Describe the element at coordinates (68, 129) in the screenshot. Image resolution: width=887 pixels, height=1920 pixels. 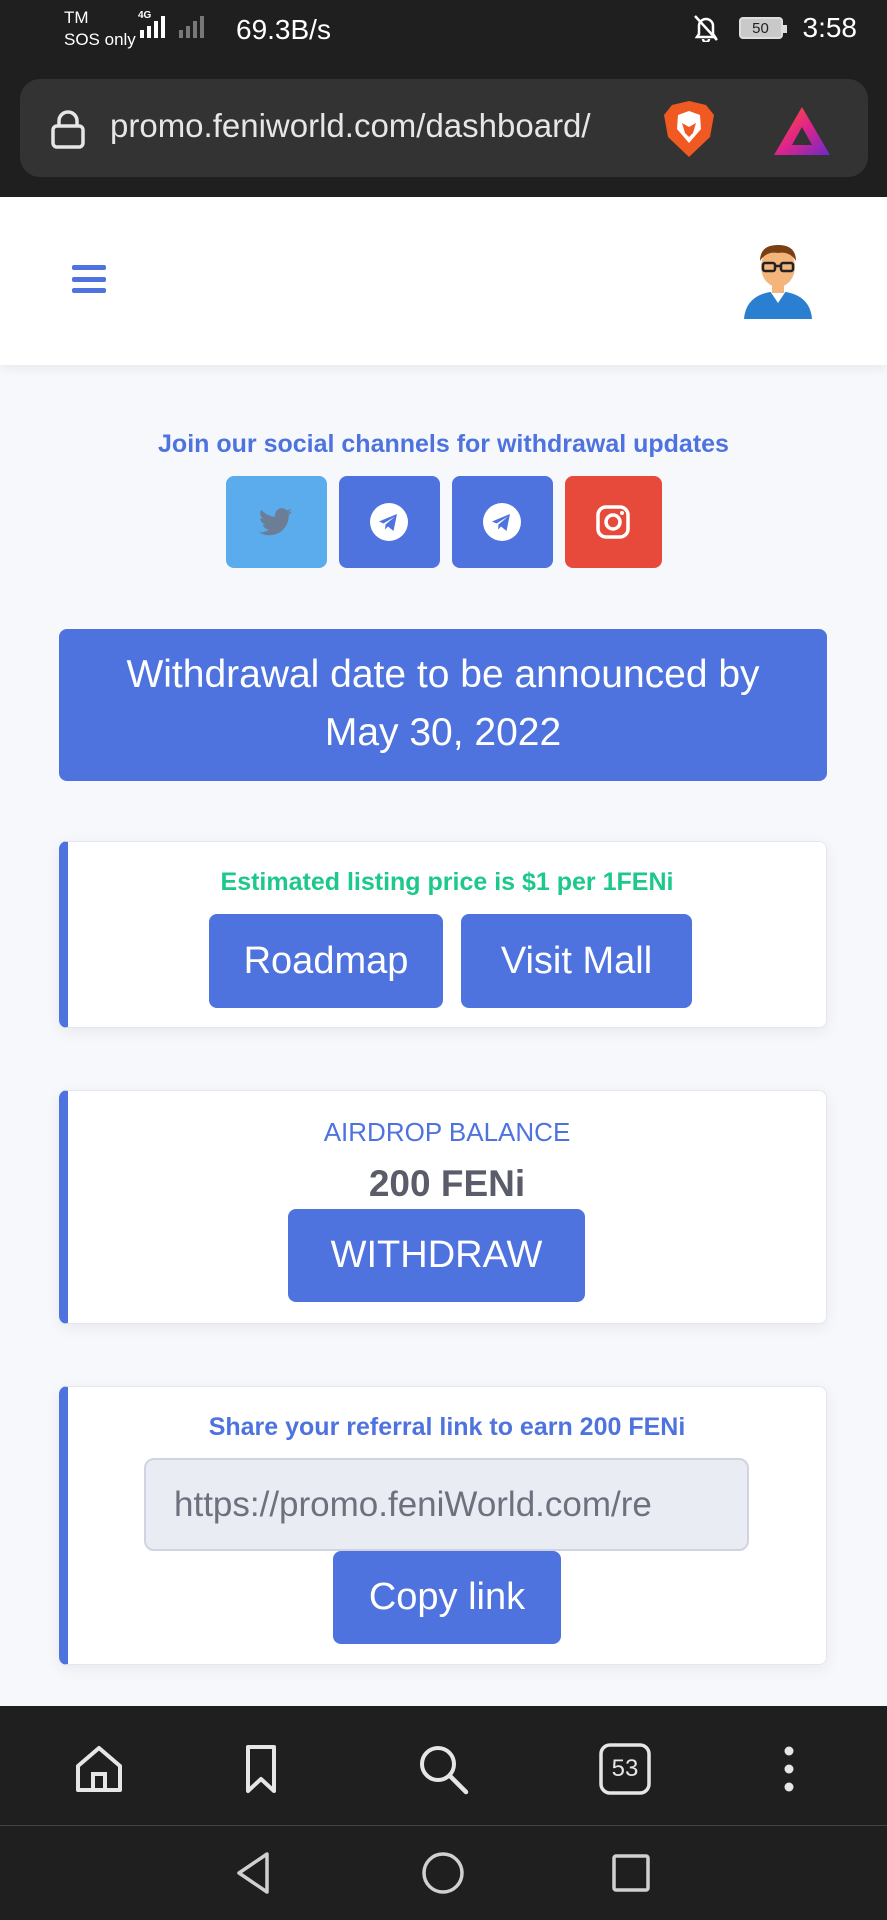
I see `lock-icon` at that location.